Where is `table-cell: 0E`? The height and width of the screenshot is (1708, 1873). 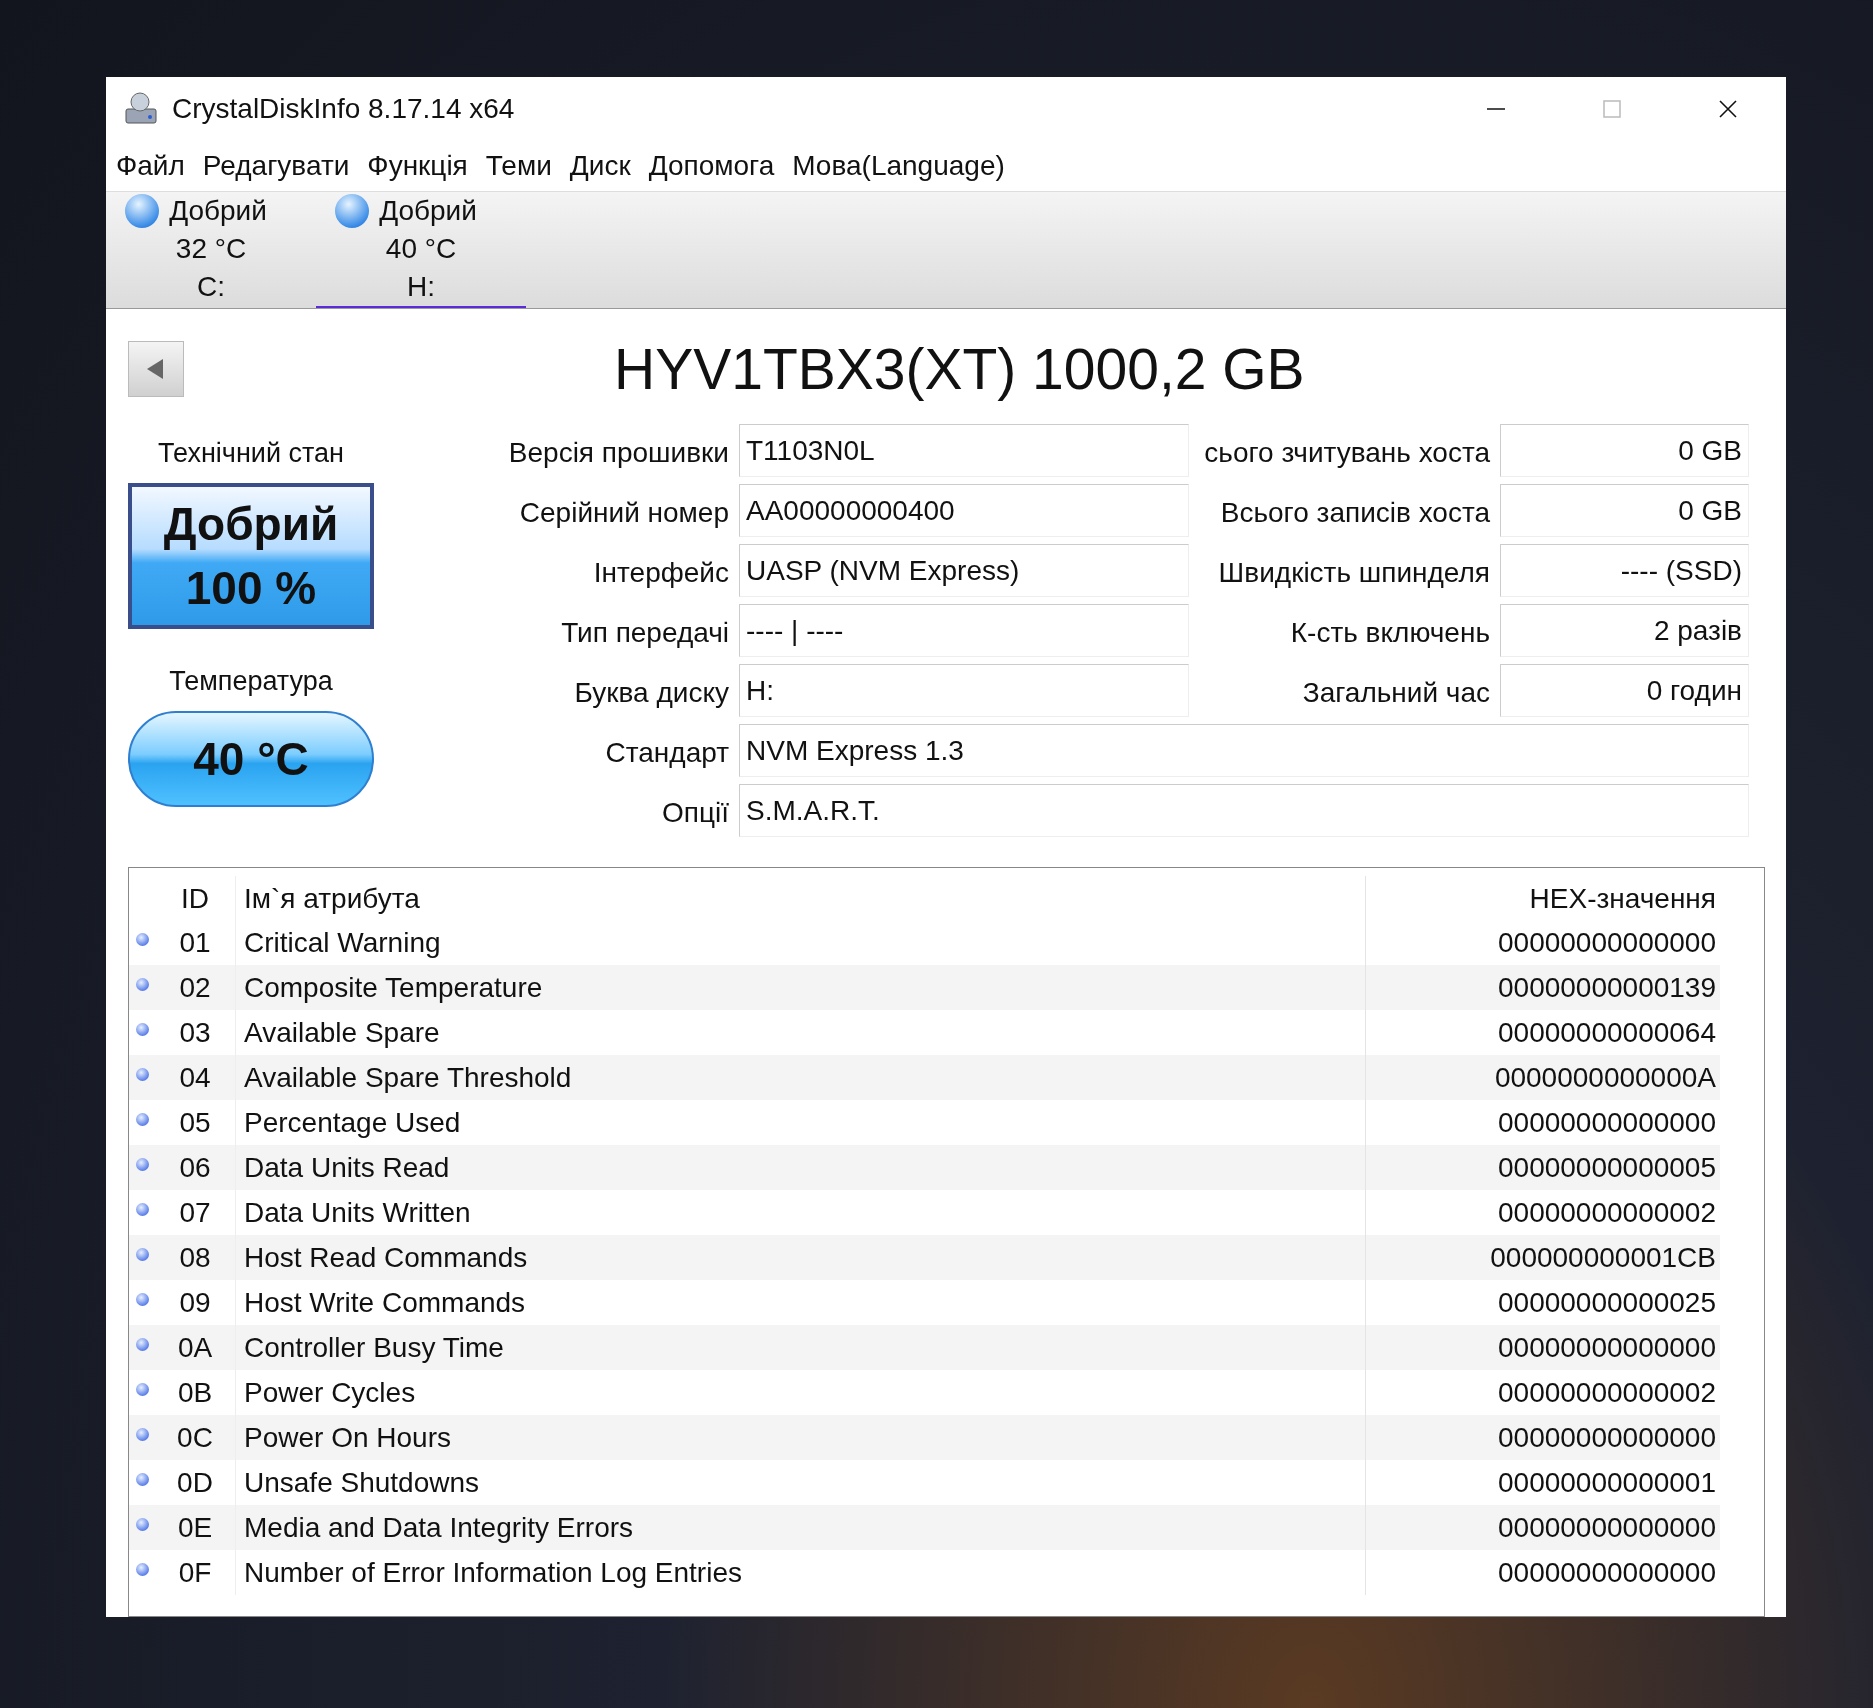 table-cell: 0E is located at coordinates (195, 1527).